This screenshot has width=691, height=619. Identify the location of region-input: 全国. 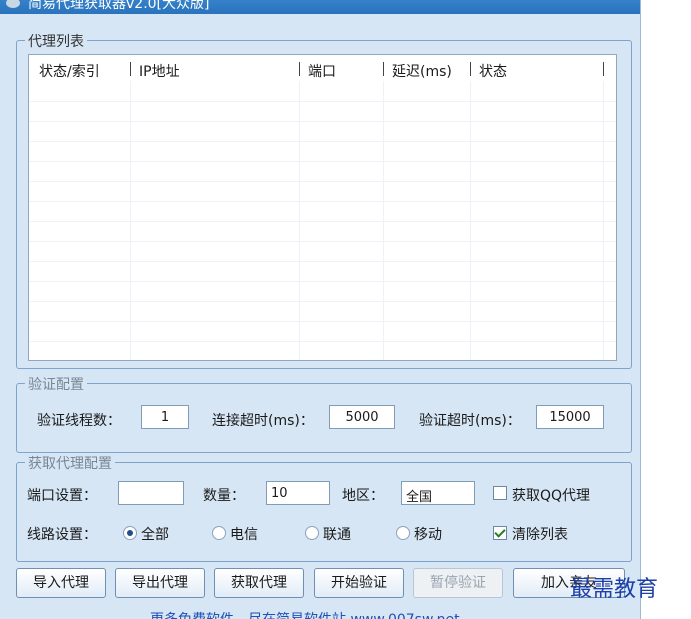
(438, 493).